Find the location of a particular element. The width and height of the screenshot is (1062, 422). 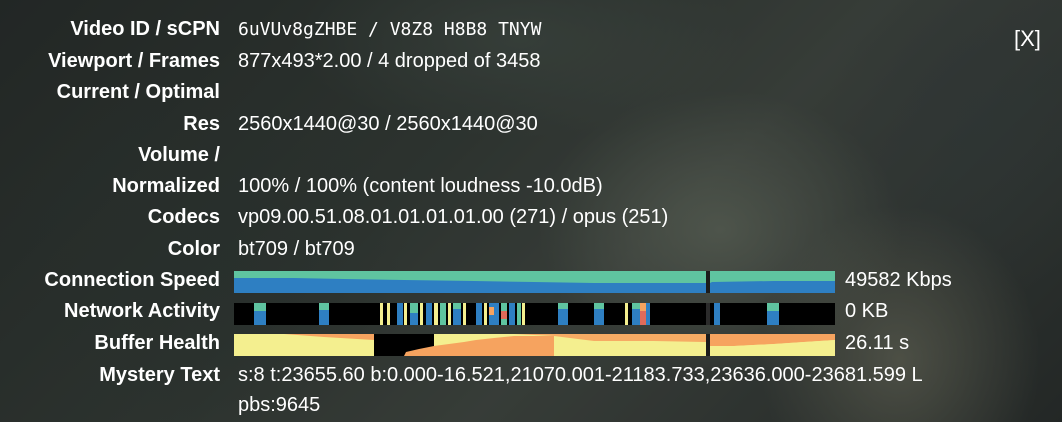

color-label: Color is located at coordinates (193, 249).